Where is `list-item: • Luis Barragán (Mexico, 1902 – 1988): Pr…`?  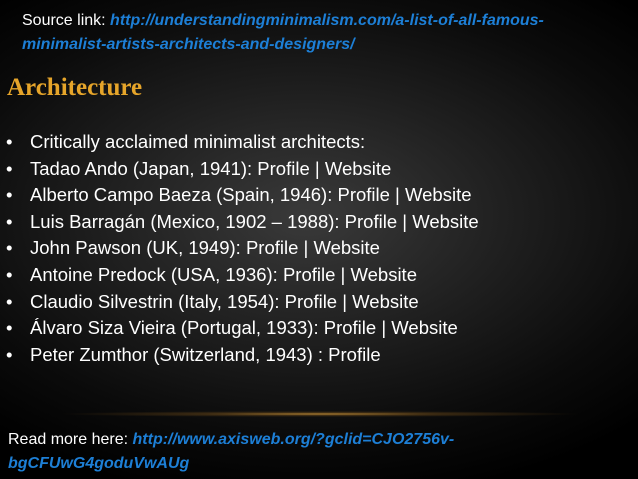
list-item: • Luis Barragán (Mexico, 1902 – 1988): Pr… is located at coordinates (315, 222).